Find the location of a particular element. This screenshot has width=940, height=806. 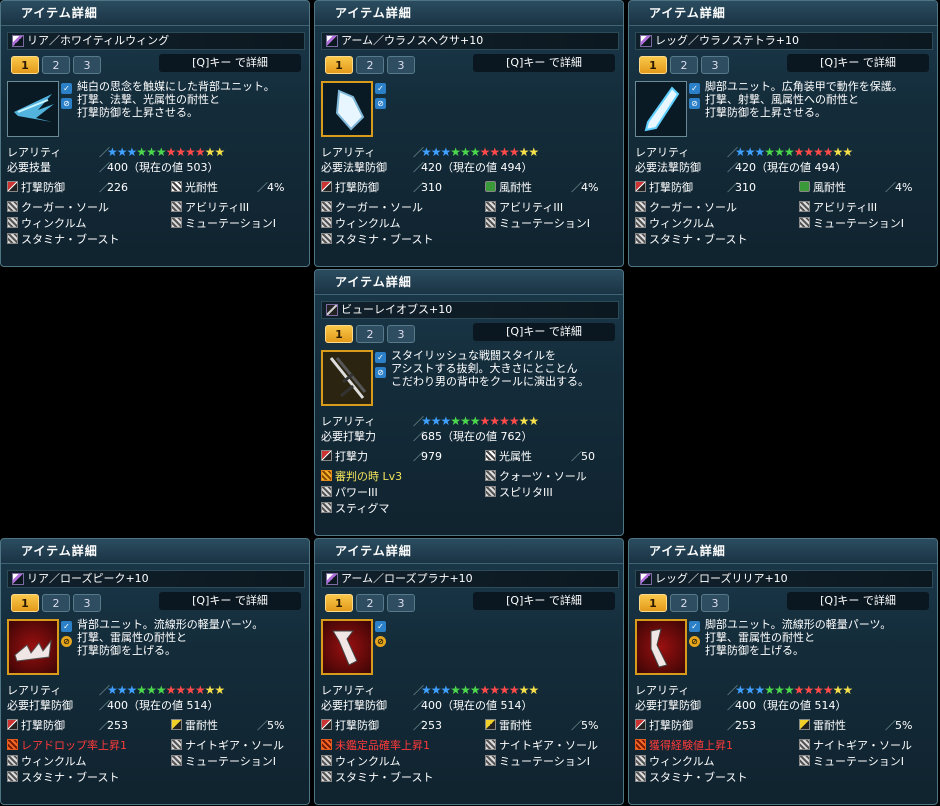

strike-defense-icon is located at coordinates (326, 186).